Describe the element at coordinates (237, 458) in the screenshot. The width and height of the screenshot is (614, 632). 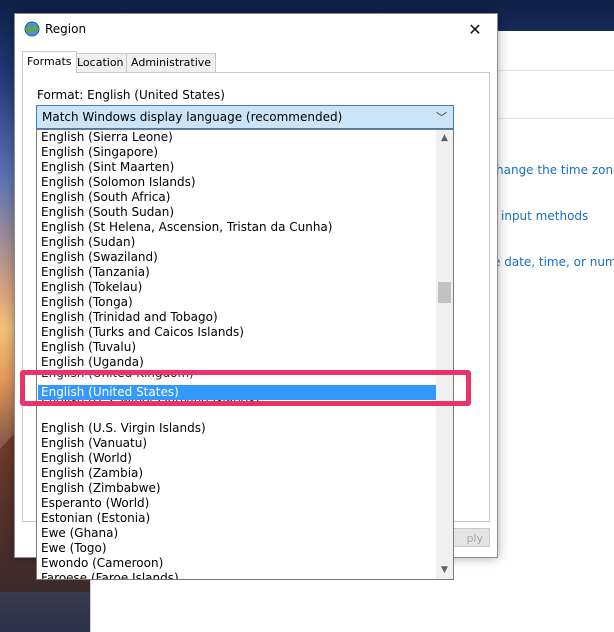
I see `list-item: English (World)` at that location.